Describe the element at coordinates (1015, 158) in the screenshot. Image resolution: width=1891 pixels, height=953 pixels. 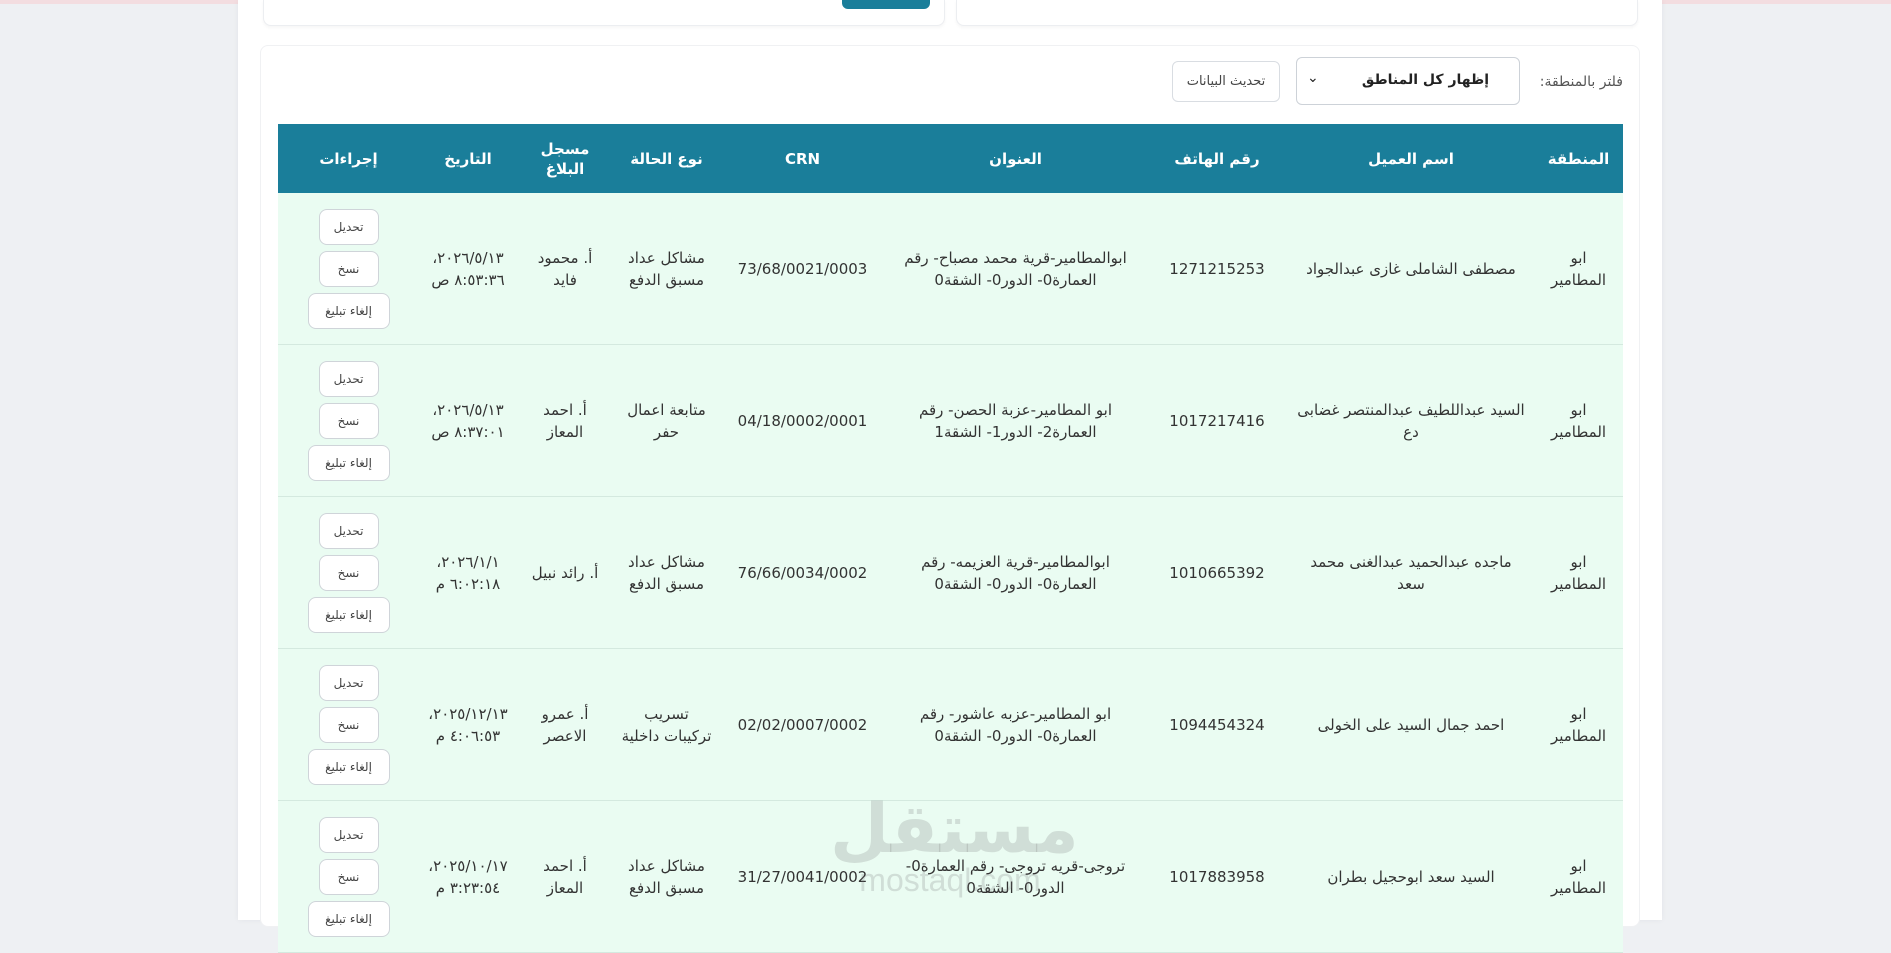
I see `header-address: العنوان` at that location.